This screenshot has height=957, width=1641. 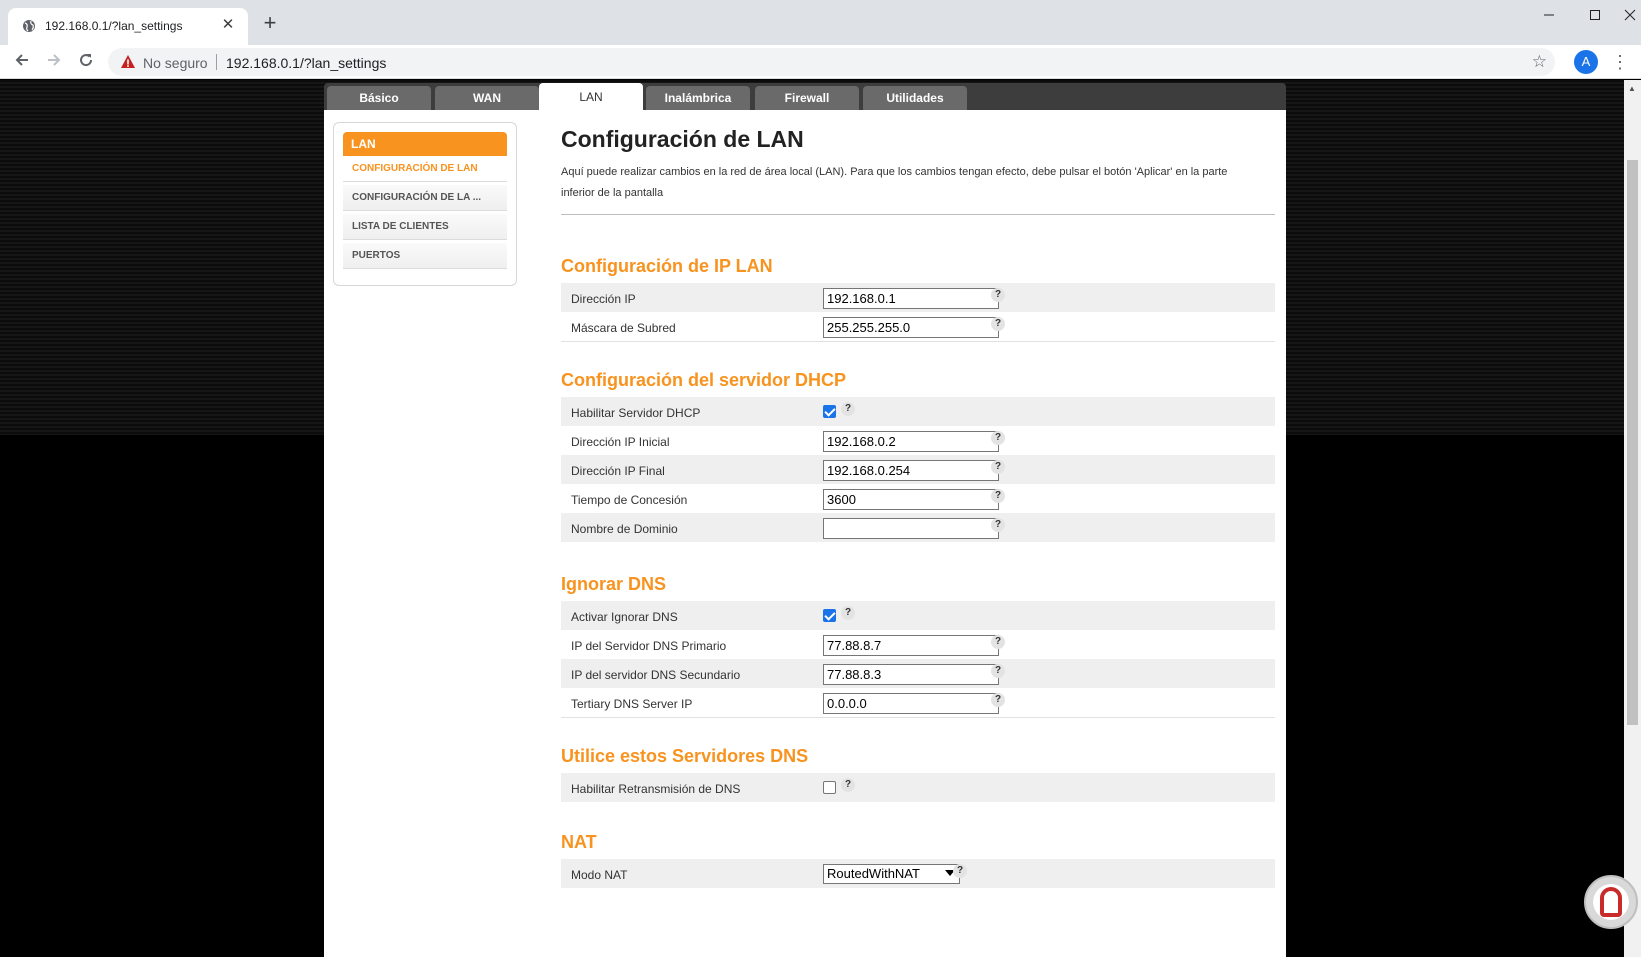 I want to click on browser-tab: 192.168.0.1/?lan_settings ✕, so click(x=128, y=26).